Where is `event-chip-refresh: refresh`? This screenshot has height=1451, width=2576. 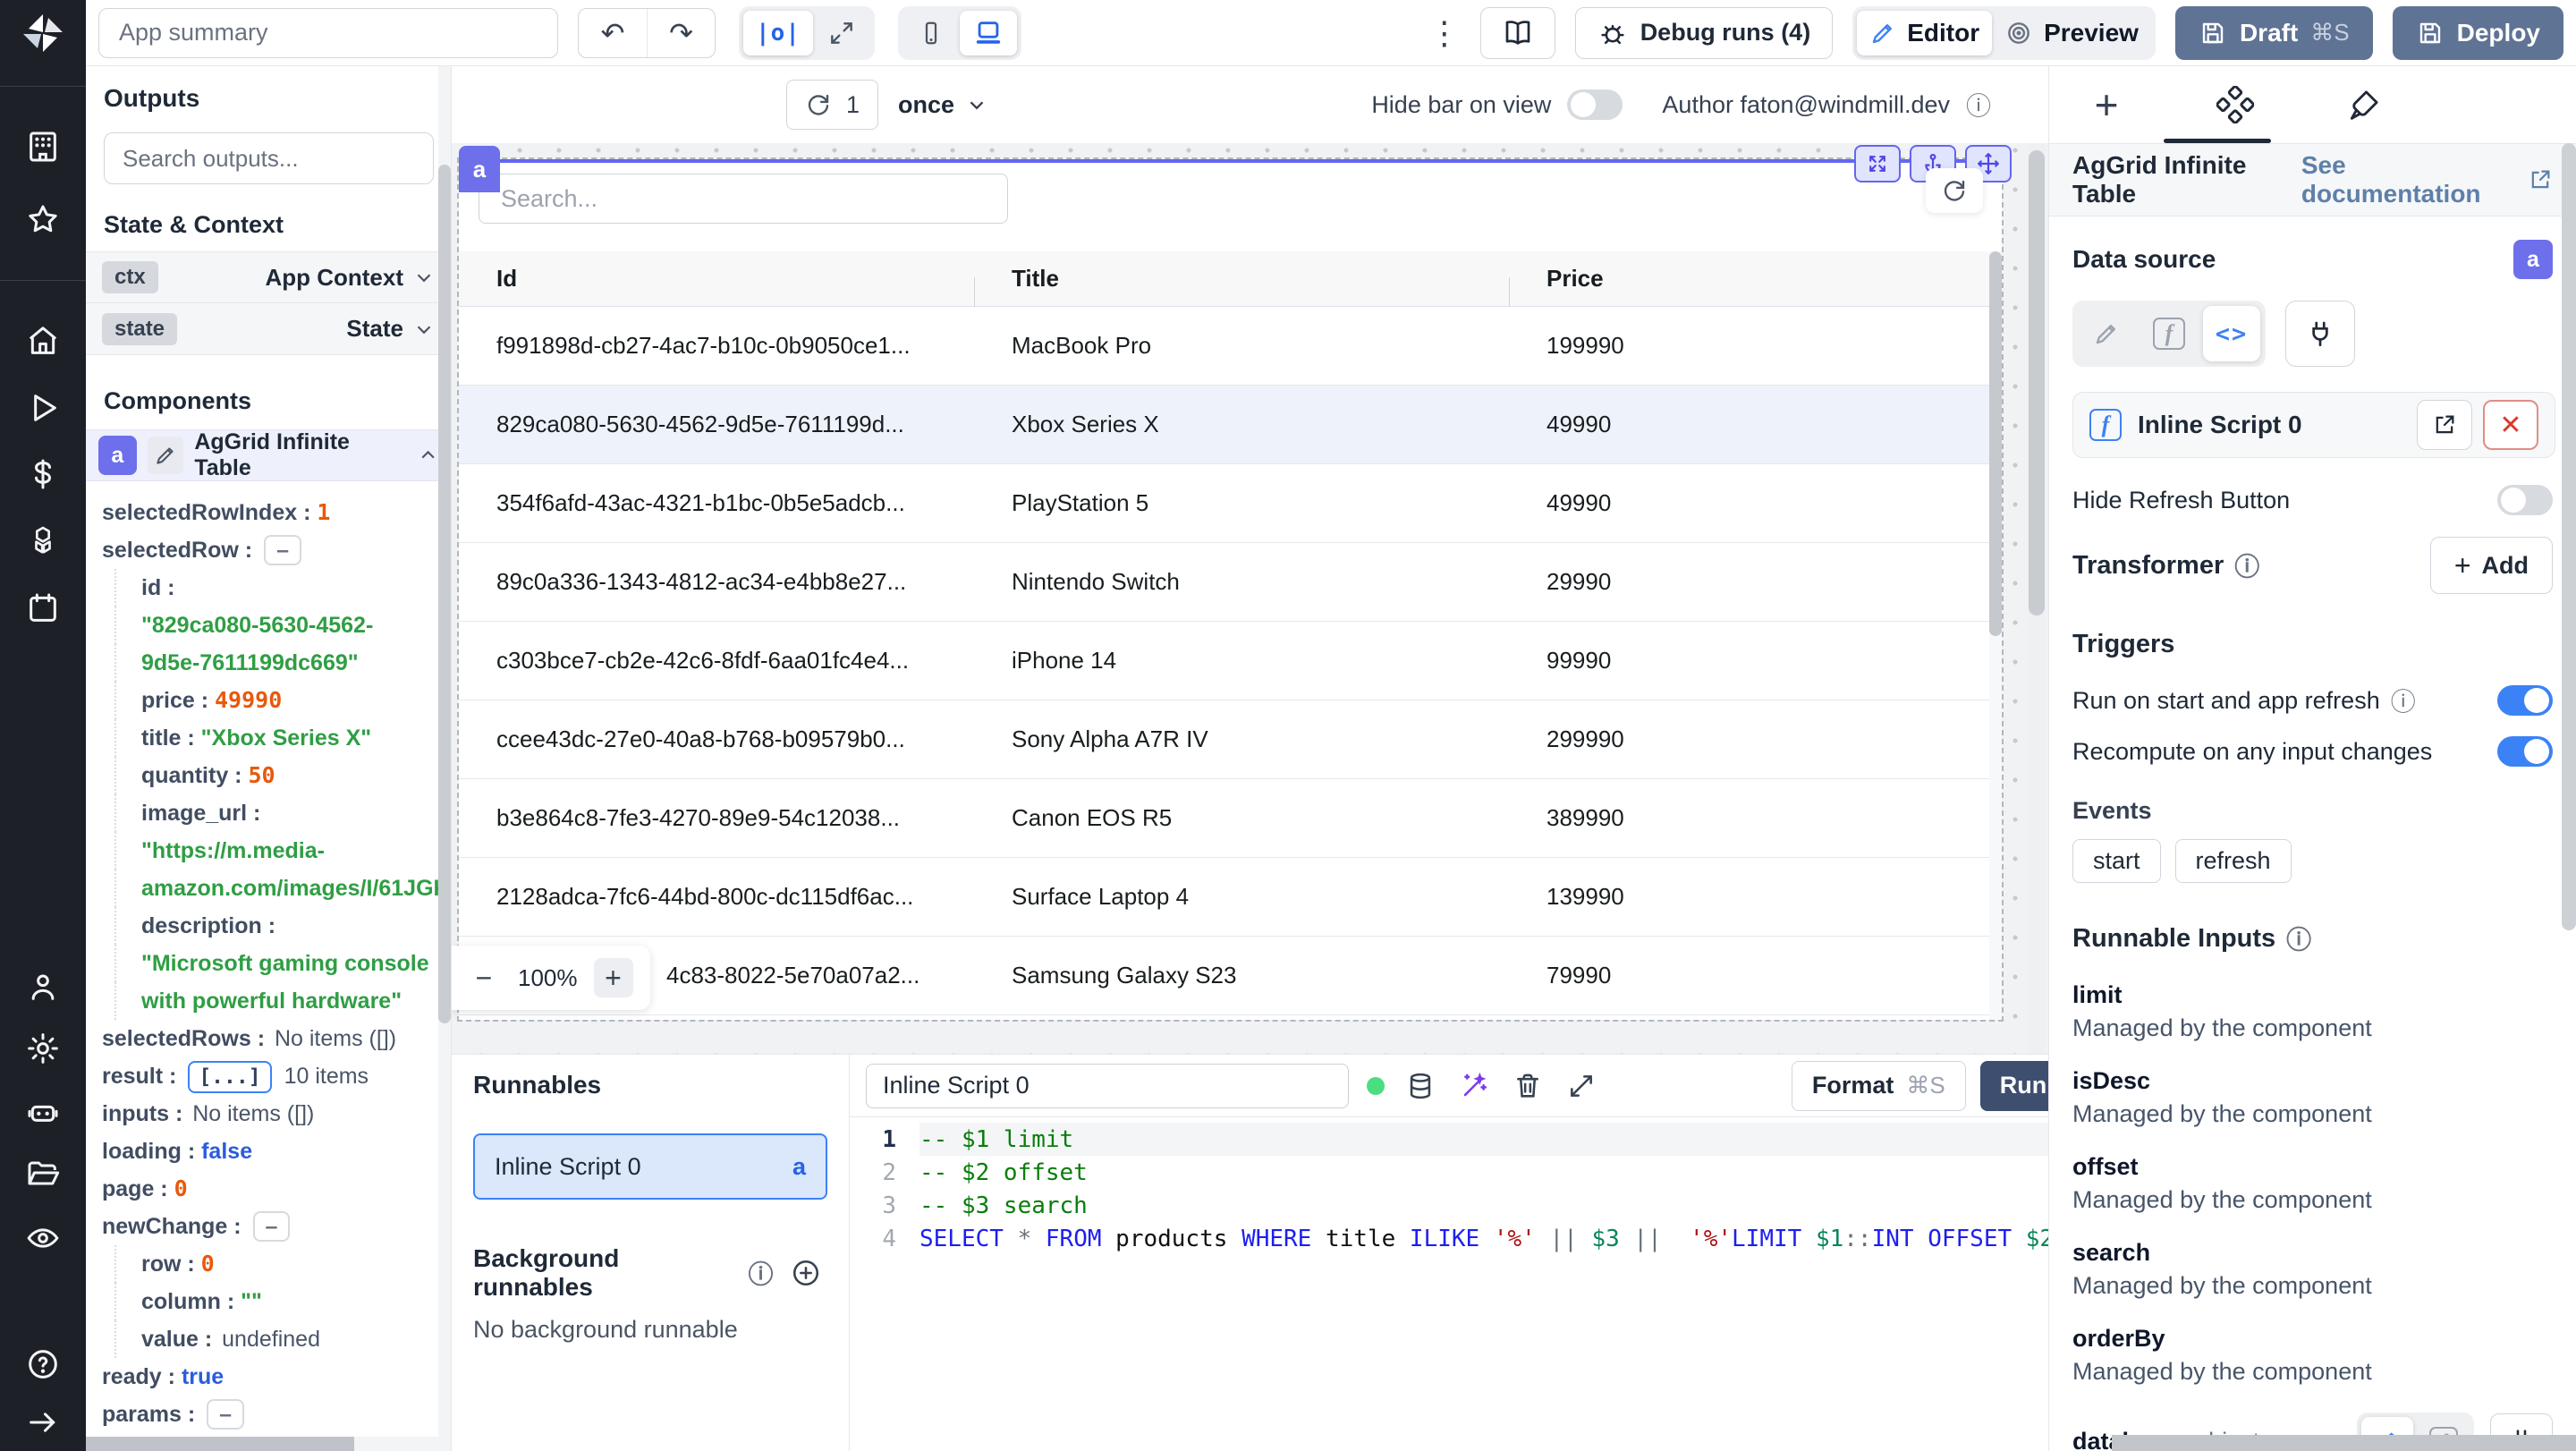
event-chip-refresh: refresh is located at coordinates (2233, 861).